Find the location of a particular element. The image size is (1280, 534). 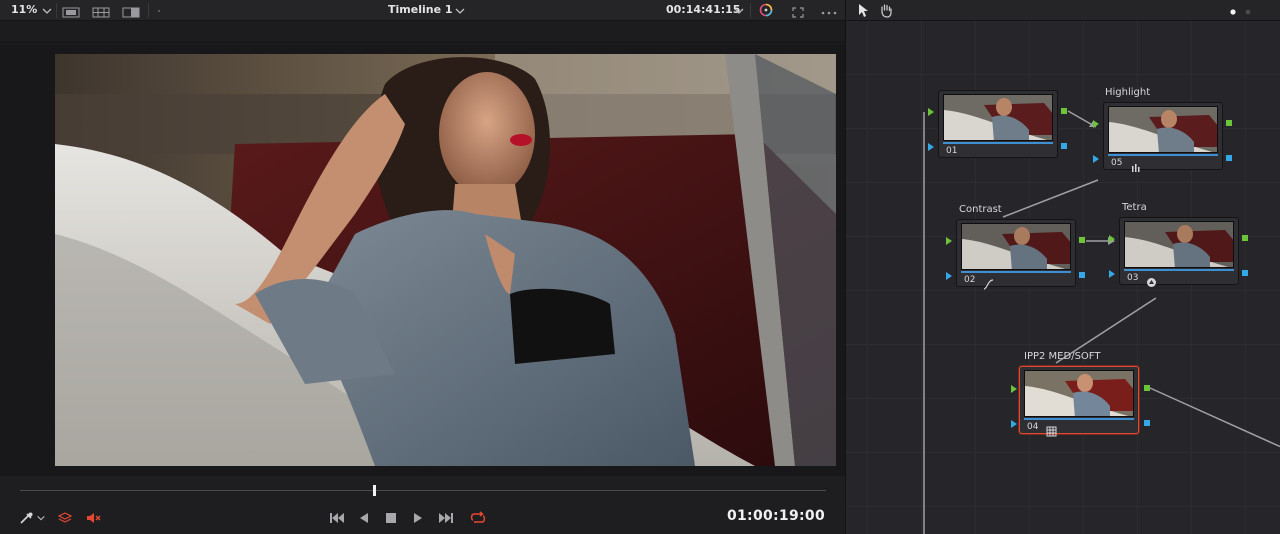

node-label: IPP2 MED/SOFT is located at coordinates (1062, 356).